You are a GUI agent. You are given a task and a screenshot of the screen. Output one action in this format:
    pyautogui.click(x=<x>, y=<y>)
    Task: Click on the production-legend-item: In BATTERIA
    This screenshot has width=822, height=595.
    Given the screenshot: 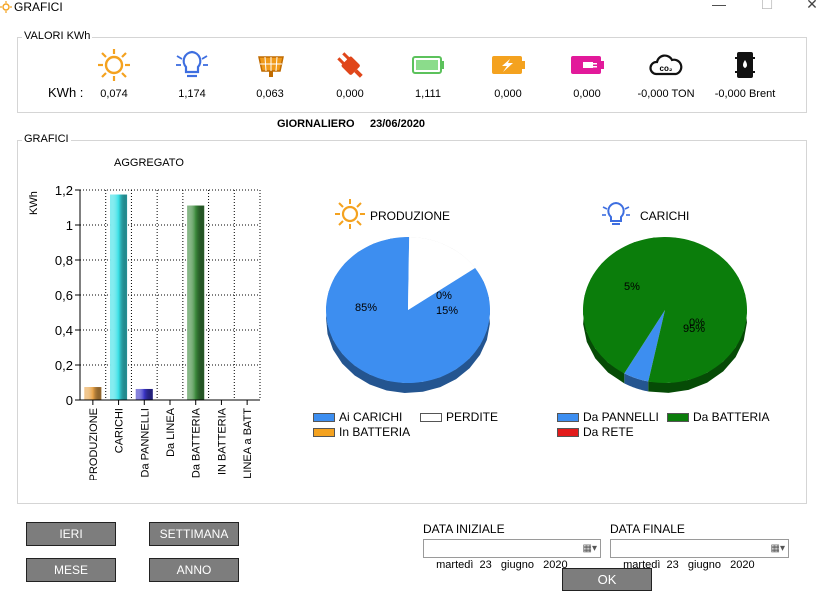 What is the action you would take?
    pyautogui.click(x=361, y=432)
    